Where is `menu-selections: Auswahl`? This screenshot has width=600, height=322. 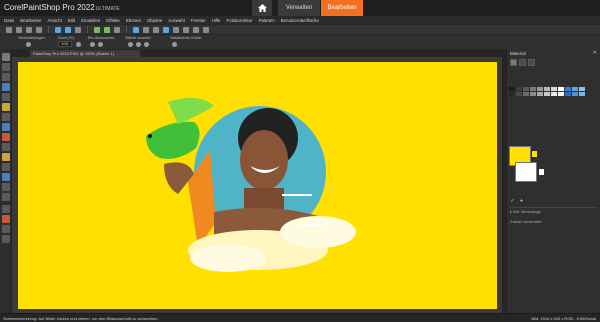
menu-selections: Auswahl is located at coordinates (176, 20).